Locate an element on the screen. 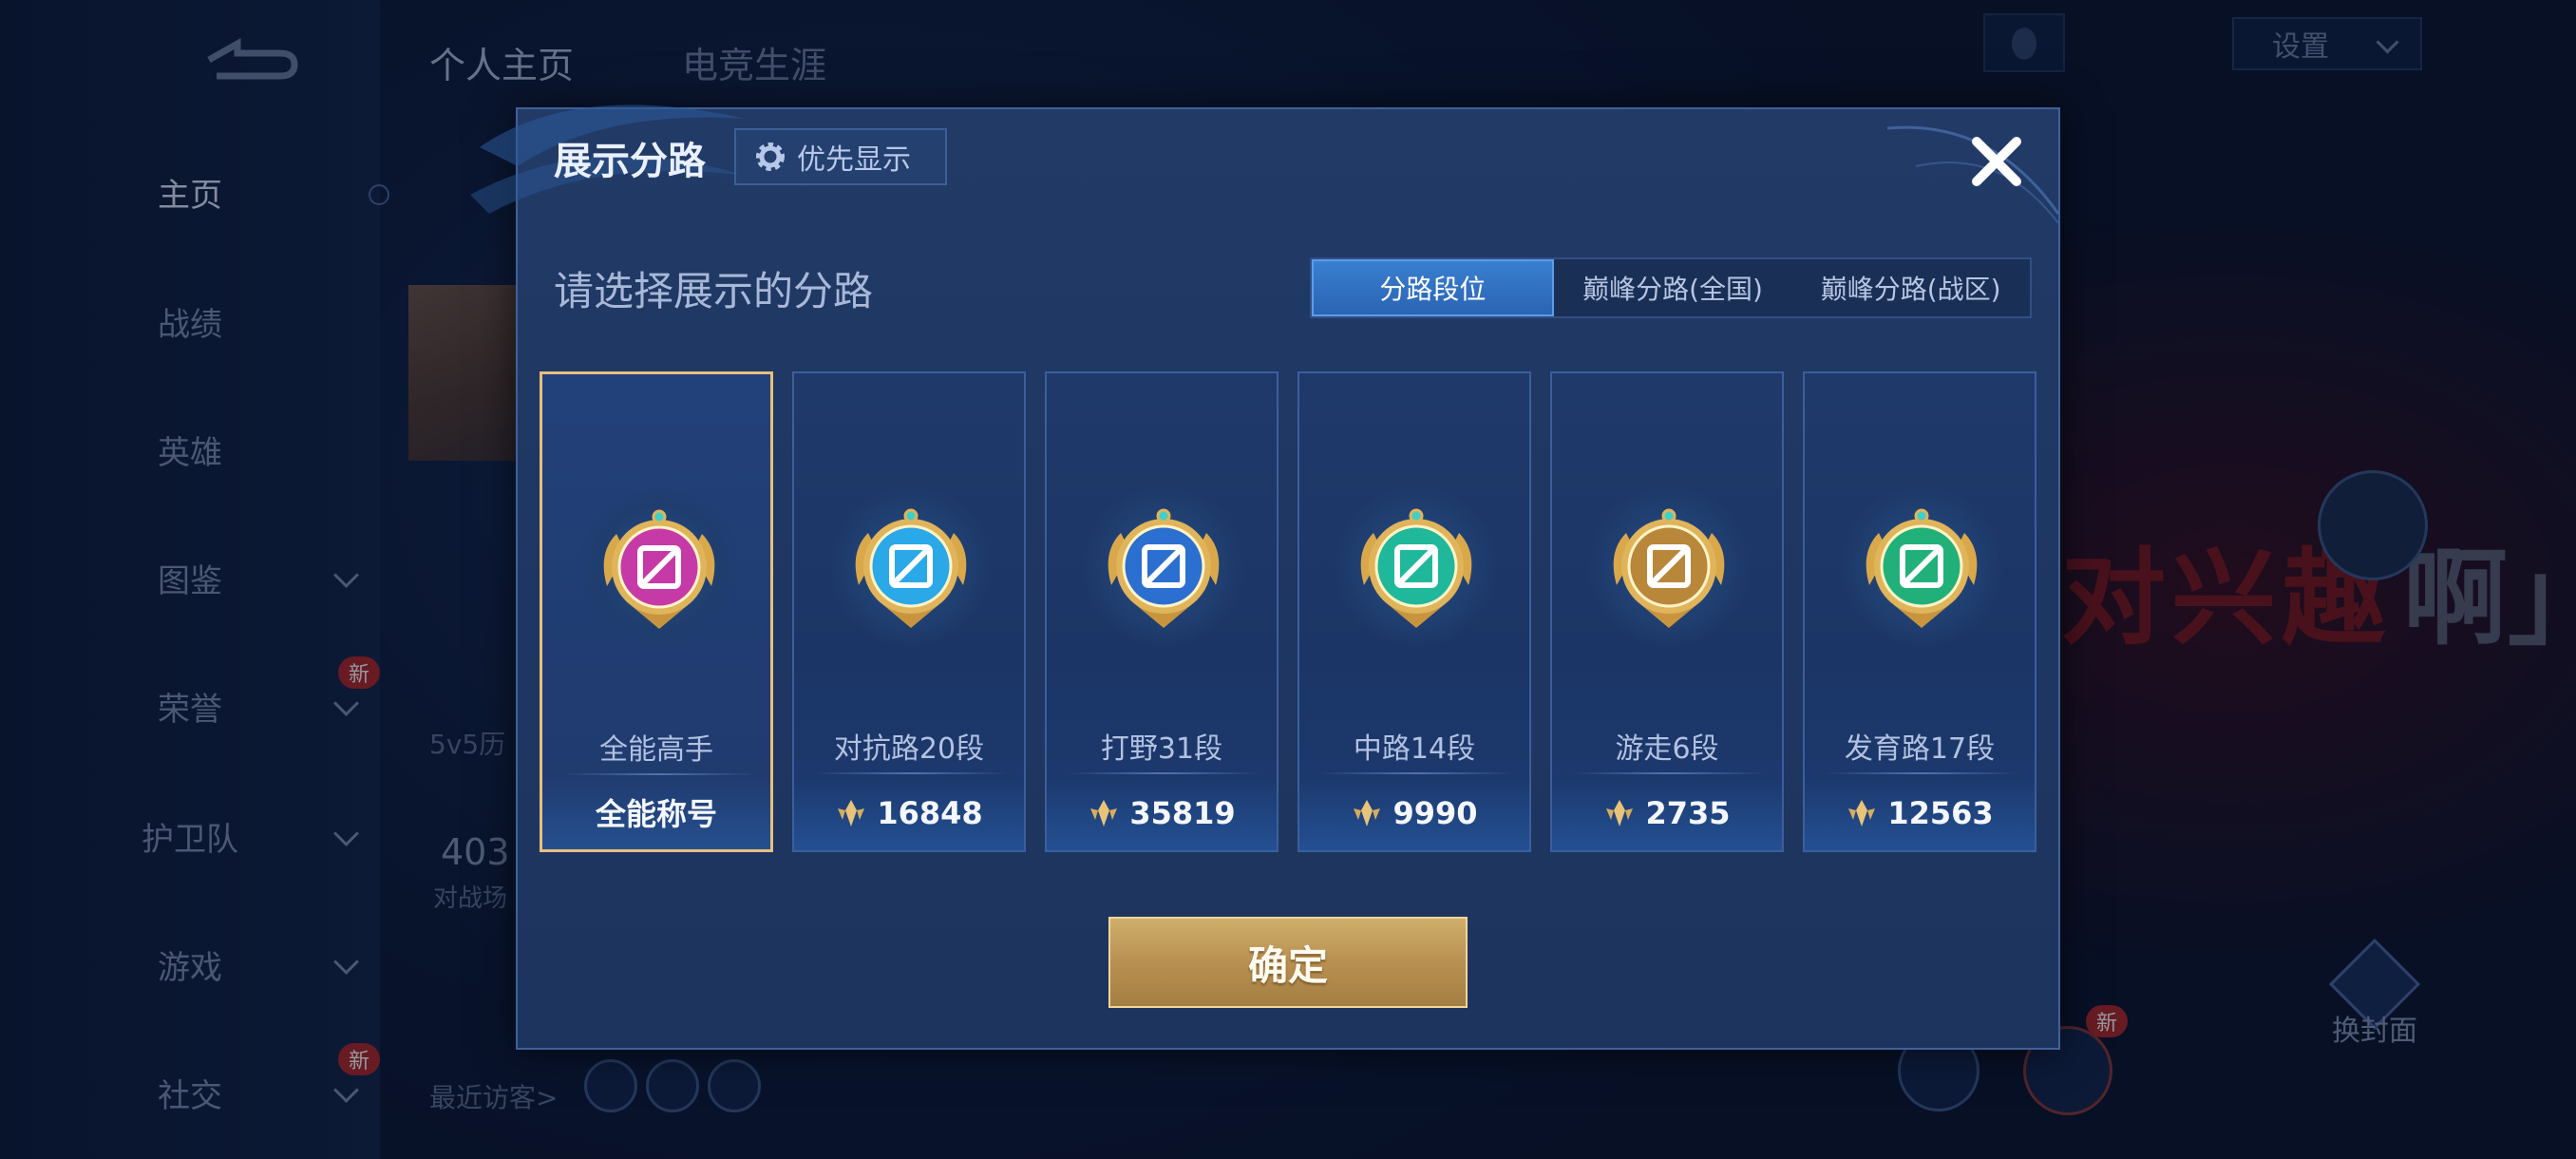  lane-score: 12563 is located at coordinates (1920, 813).